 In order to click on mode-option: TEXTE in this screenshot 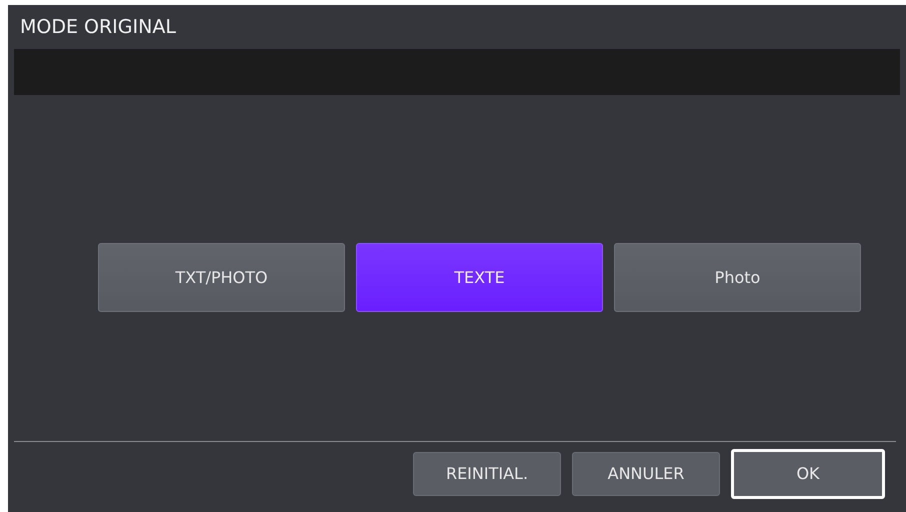, I will do `click(479, 277)`.